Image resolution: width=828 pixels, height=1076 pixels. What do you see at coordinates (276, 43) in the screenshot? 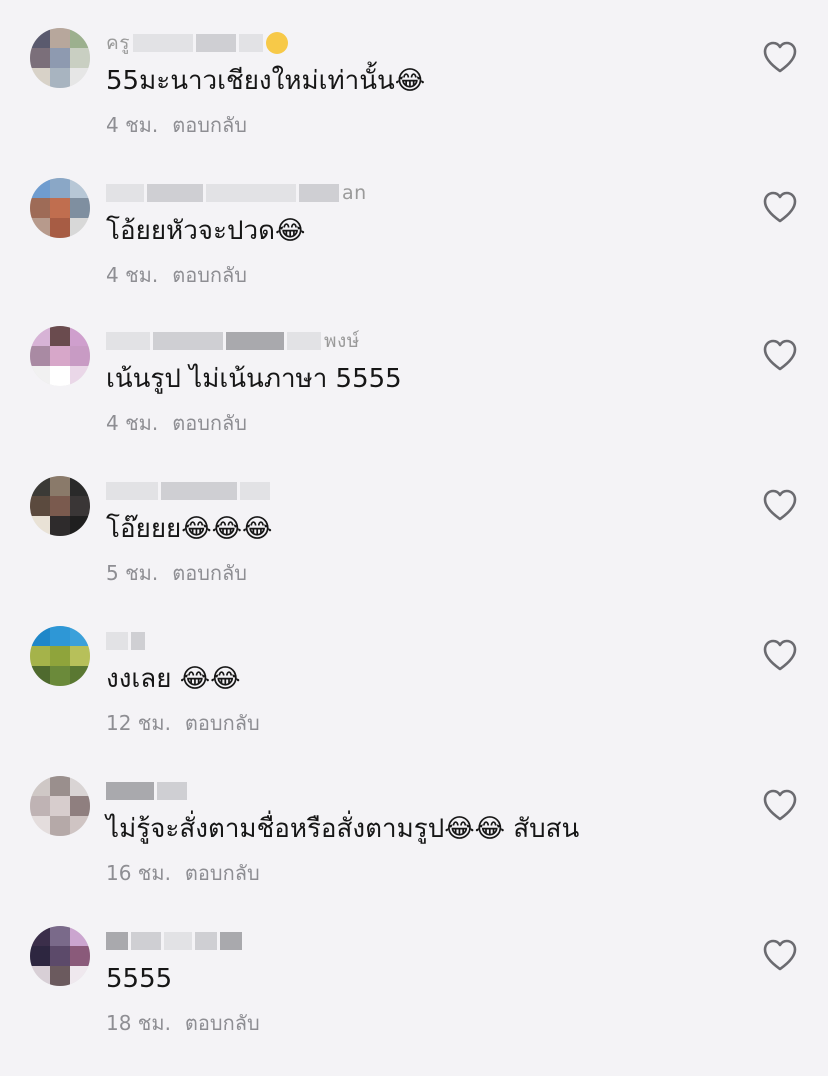
I see `emoji-badge-icon` at bounding box center [276, 43].